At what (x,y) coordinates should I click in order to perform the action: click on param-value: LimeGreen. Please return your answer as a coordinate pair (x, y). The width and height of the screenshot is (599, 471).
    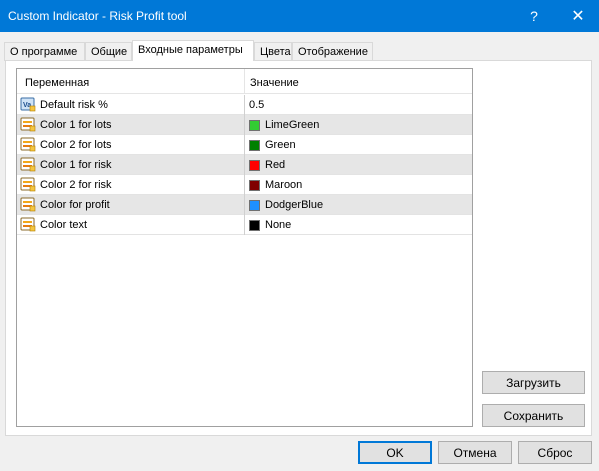
    Looking at the image, I should click on (284, 125).